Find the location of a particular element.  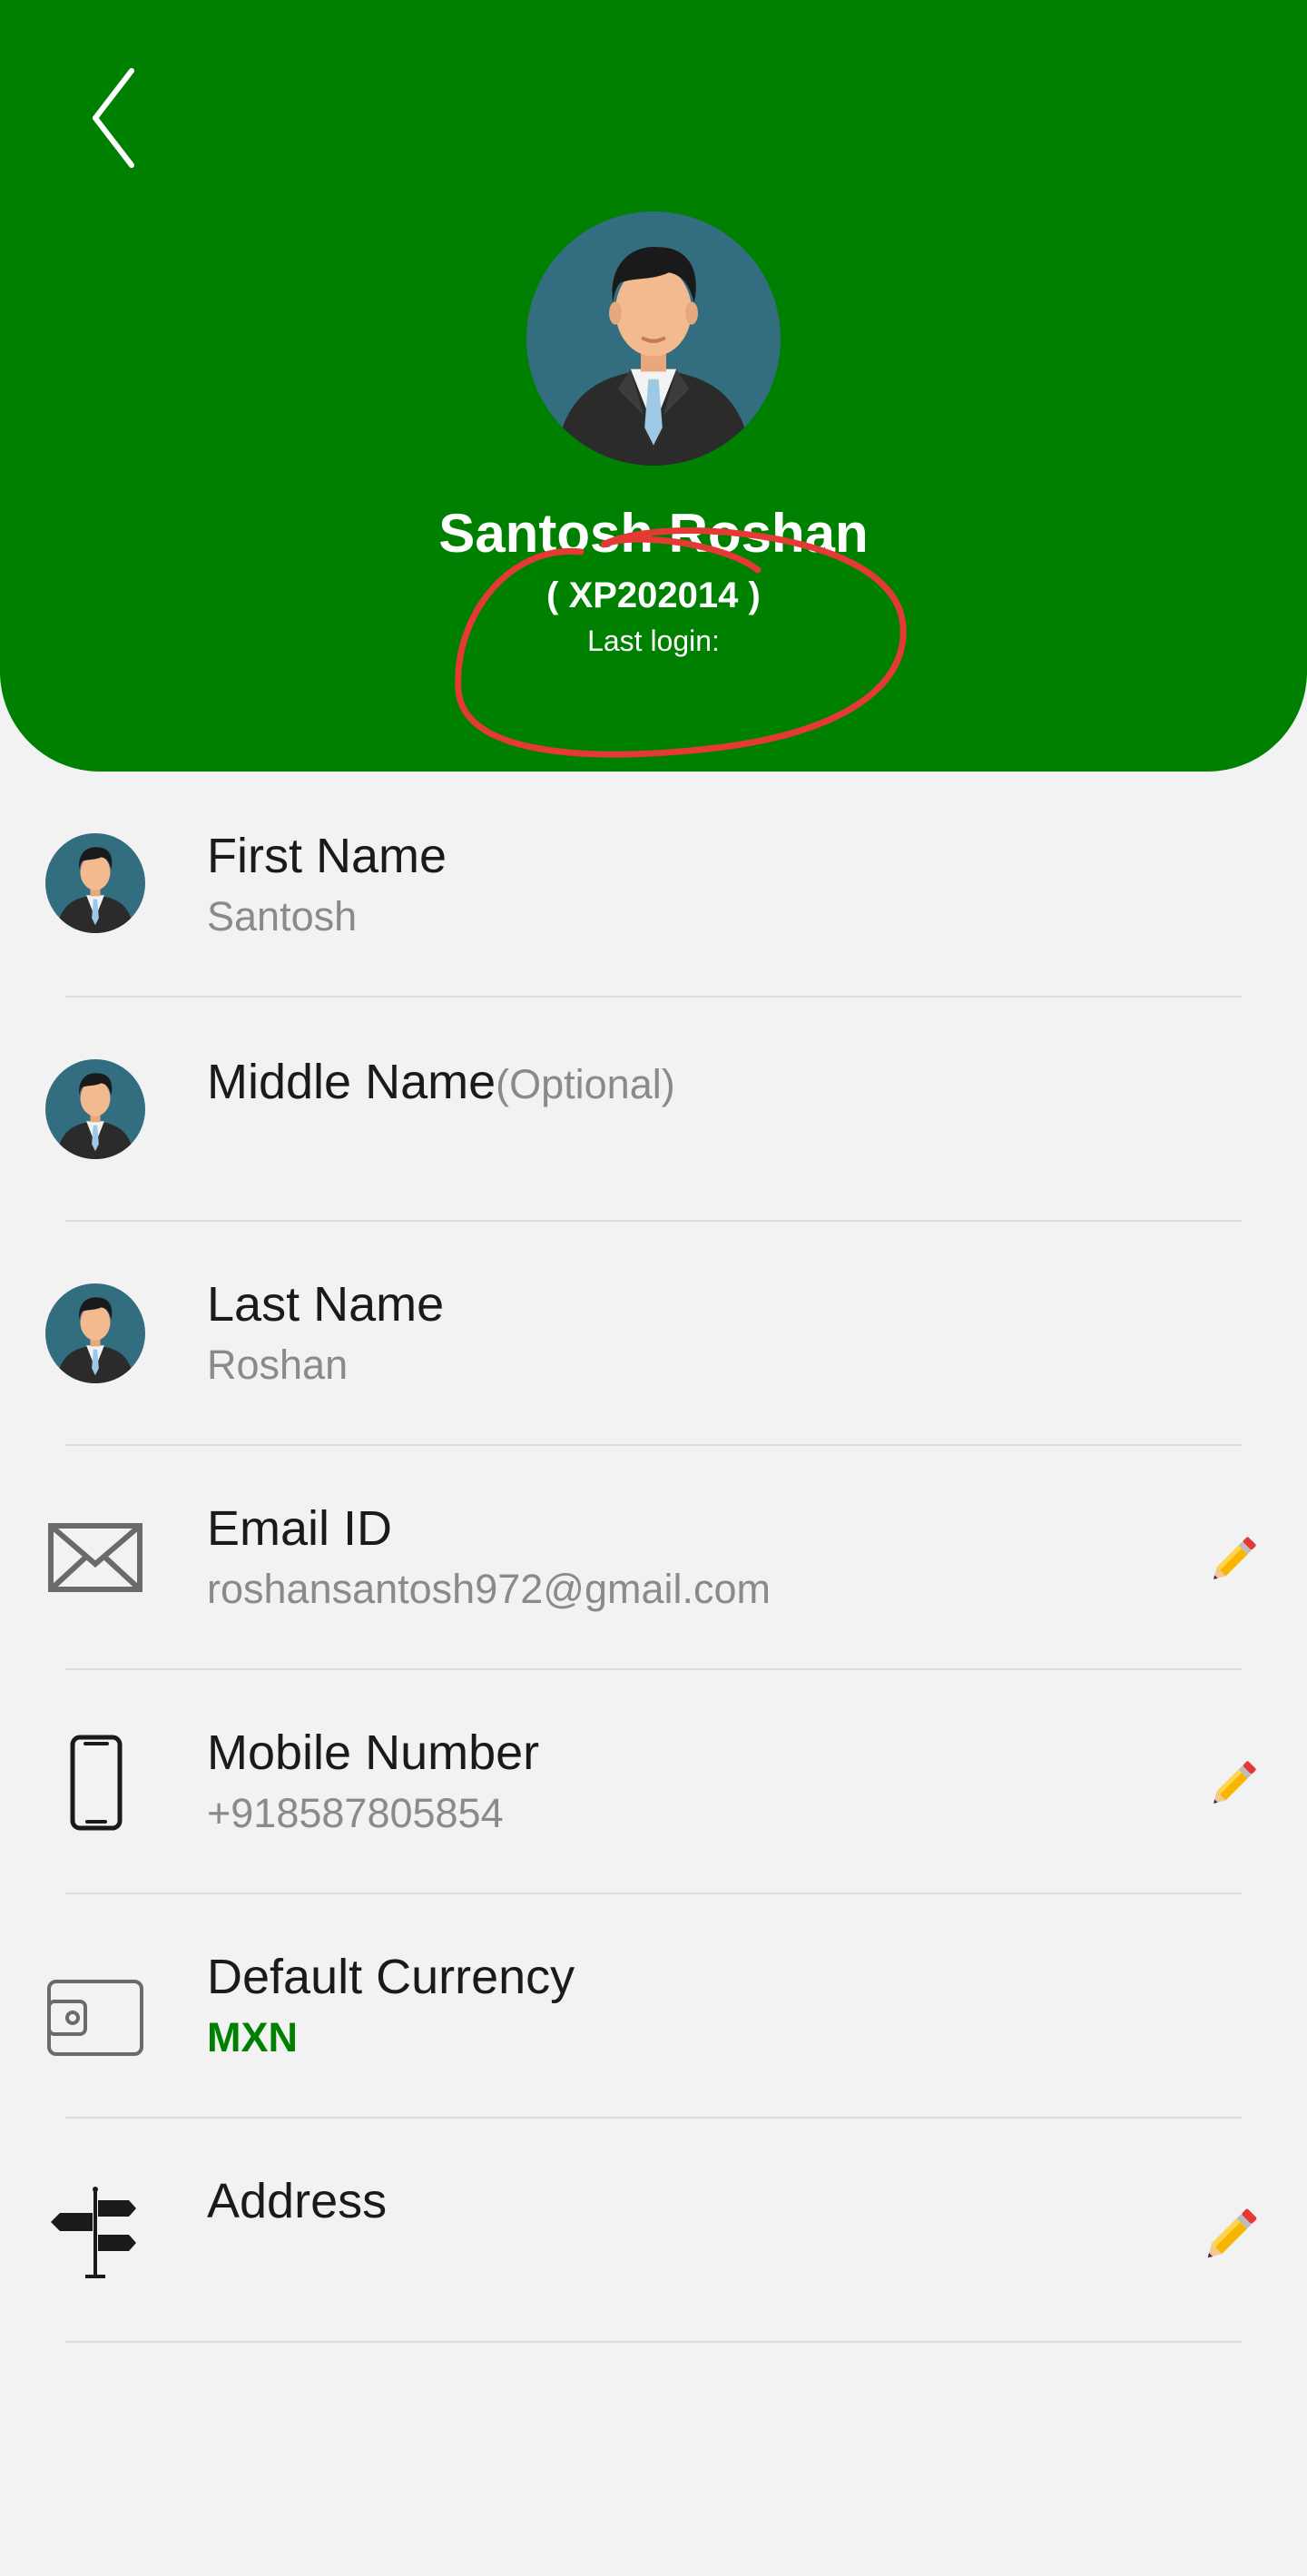

edit-email-button is located at coordinates (1233, 1559).